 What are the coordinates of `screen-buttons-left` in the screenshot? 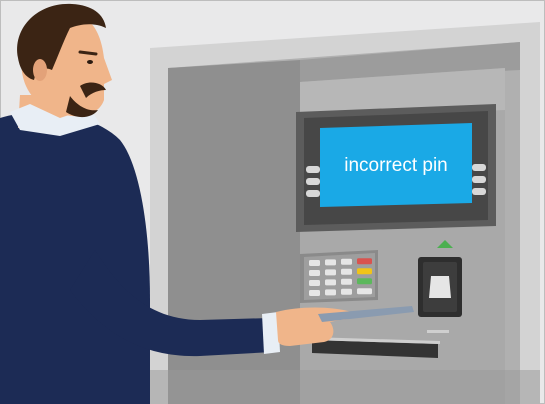 It's located at (313, 181).